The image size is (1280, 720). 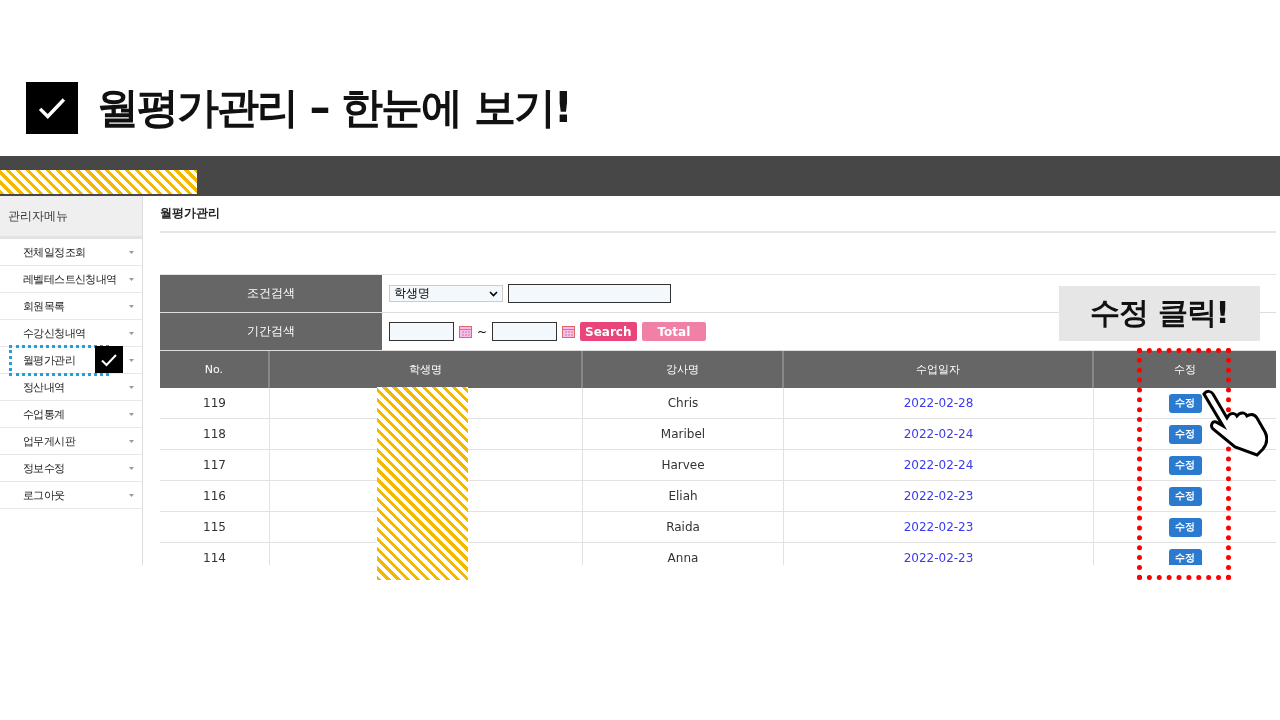 What do you see at coordinates (683, 434) in the screenshot?
I see `table-cell: Maribel` at bounding box center [683, 434].